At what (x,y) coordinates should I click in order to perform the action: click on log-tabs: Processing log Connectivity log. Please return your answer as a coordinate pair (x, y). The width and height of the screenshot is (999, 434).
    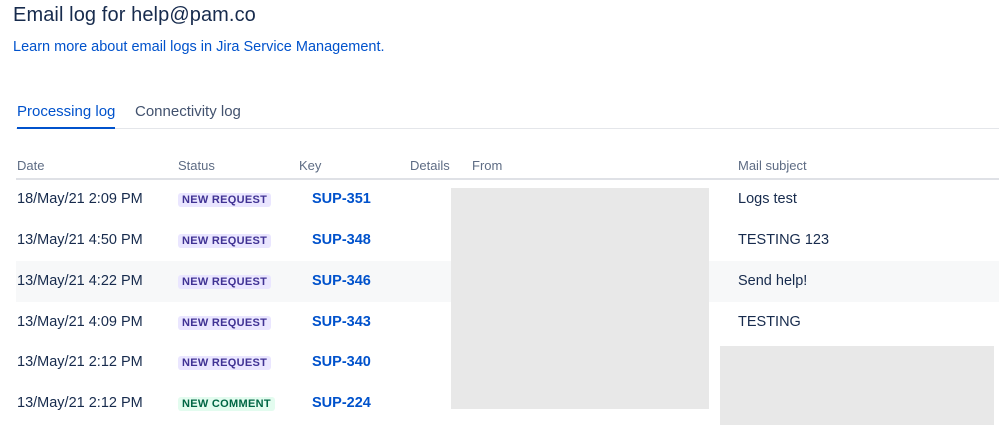
    Looking at the image, I should click on (507, 114).